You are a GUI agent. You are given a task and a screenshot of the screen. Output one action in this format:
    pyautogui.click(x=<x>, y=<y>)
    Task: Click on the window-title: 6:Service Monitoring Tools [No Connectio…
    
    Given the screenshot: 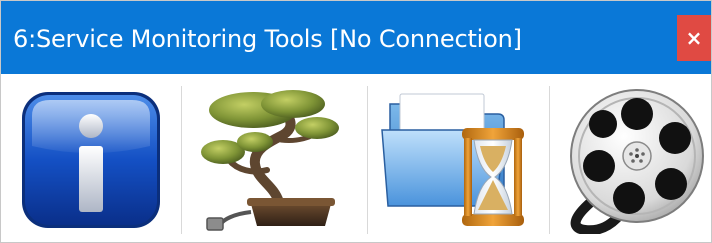 What is the action you would take?
    pyautogui.click(x=267, y=39)
    